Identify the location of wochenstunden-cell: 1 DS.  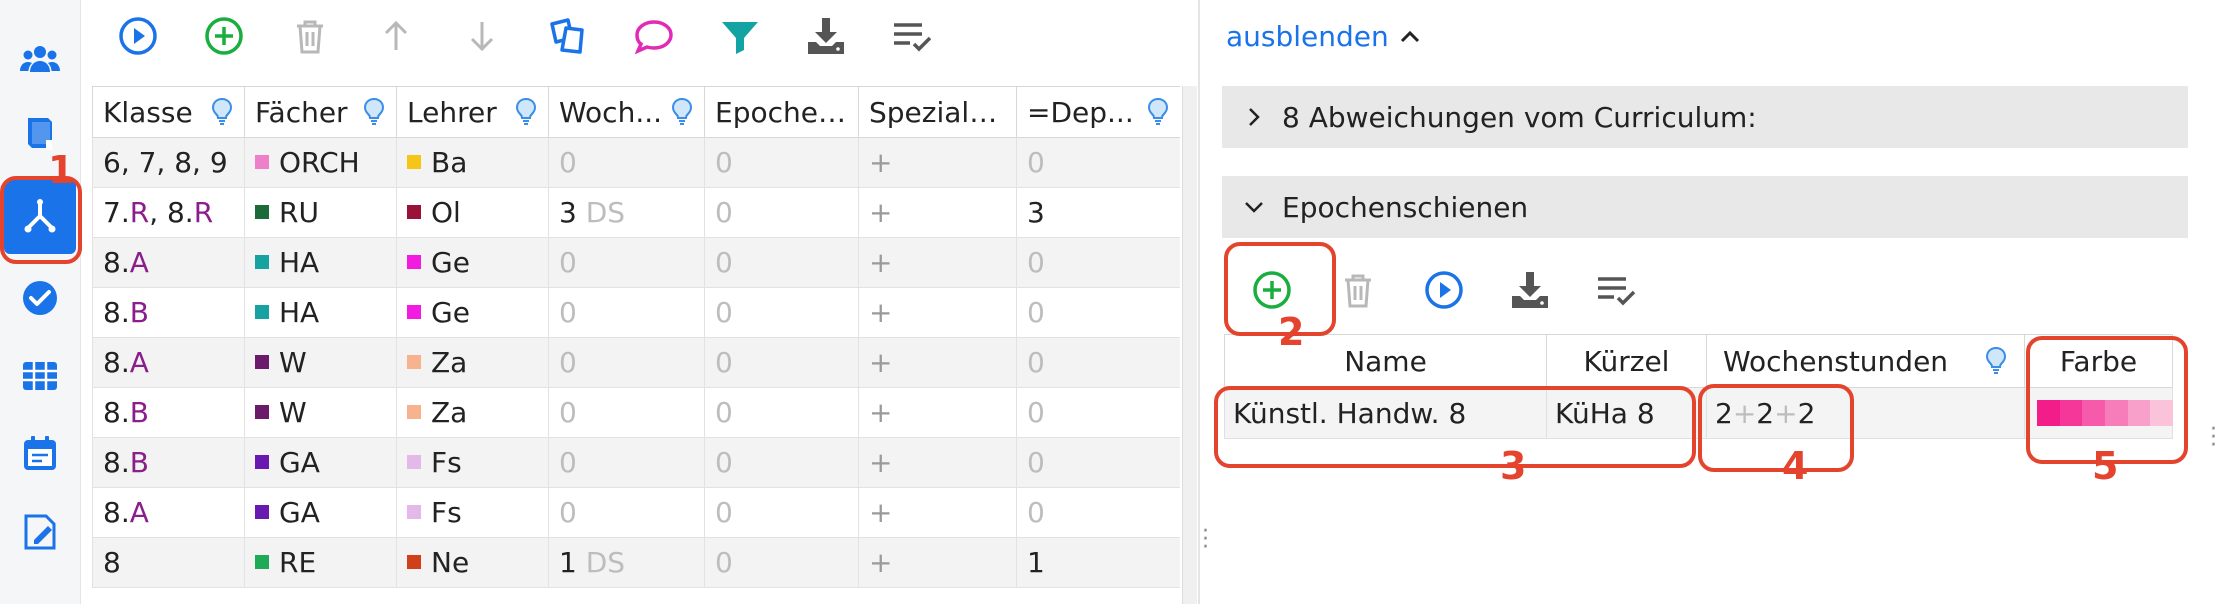
(626, 562).